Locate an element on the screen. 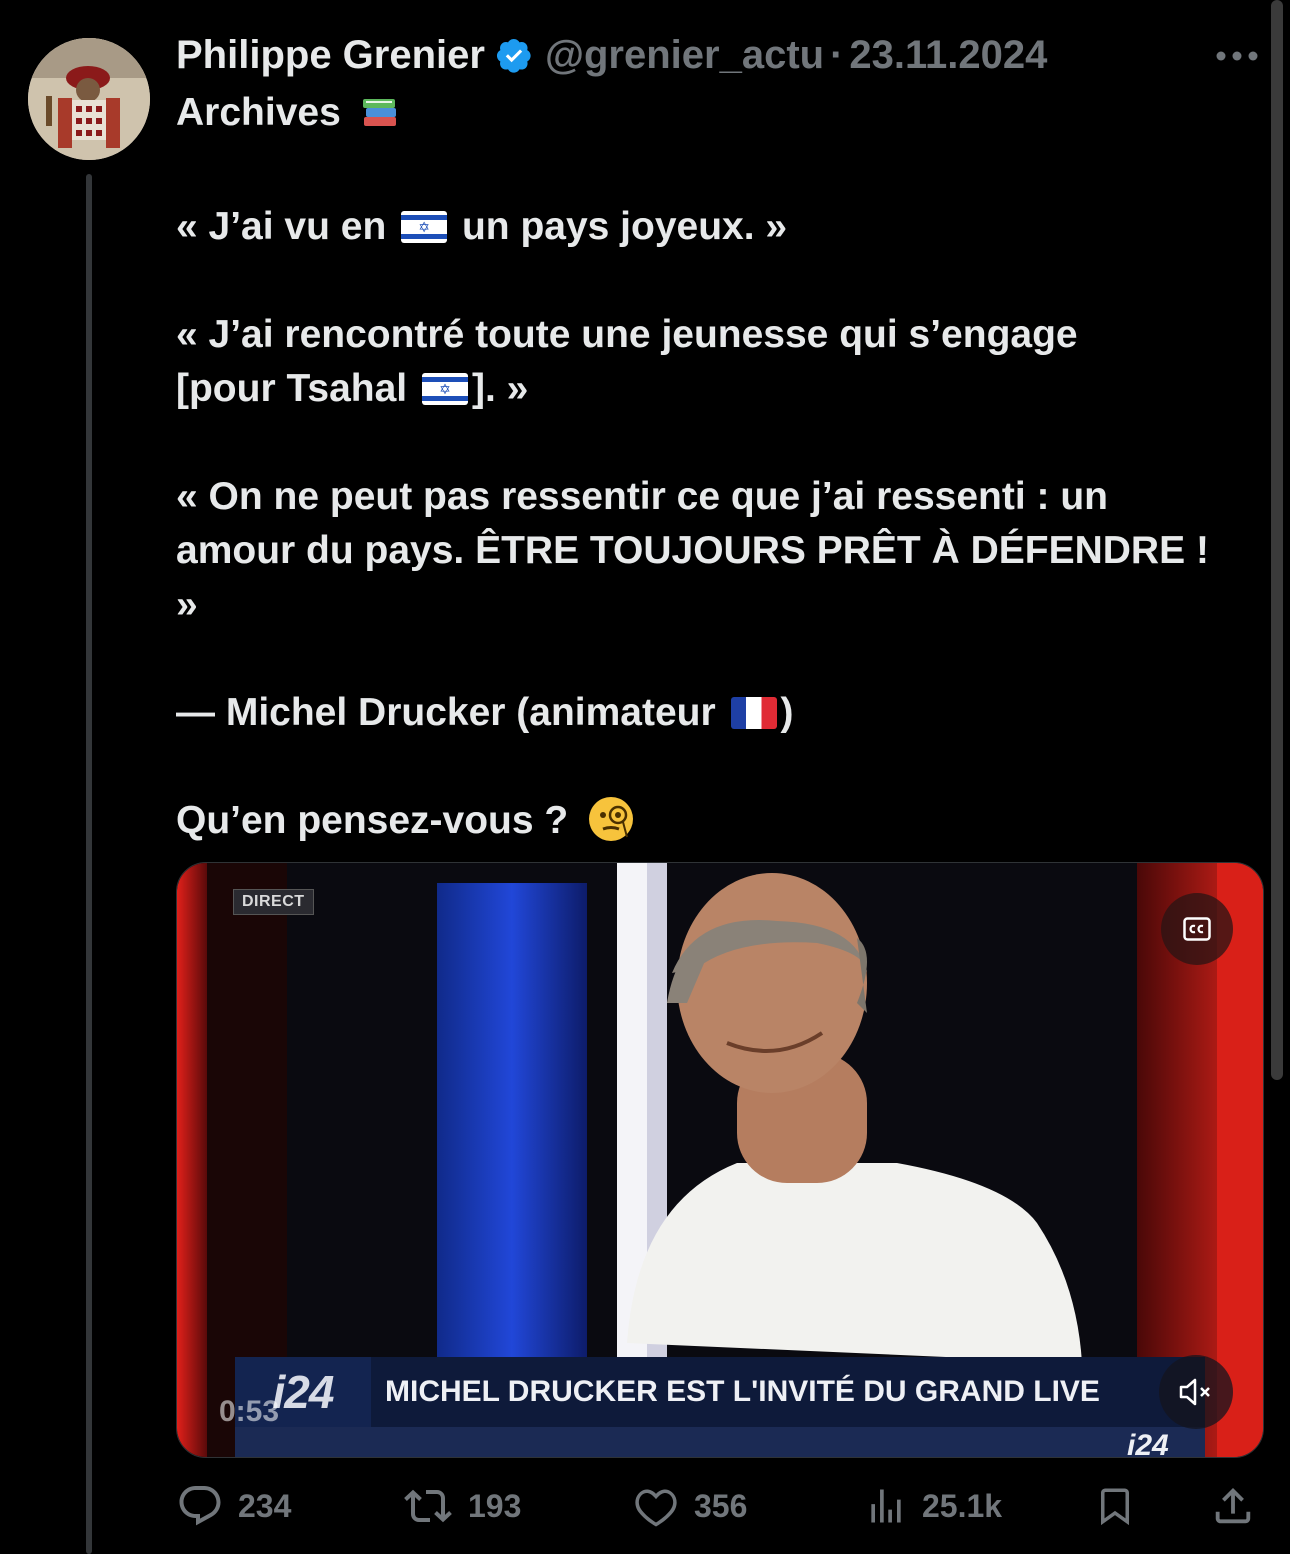 This screenshot has width=1290, height=1554. heart-icon is located at coordinates (656, 1508).